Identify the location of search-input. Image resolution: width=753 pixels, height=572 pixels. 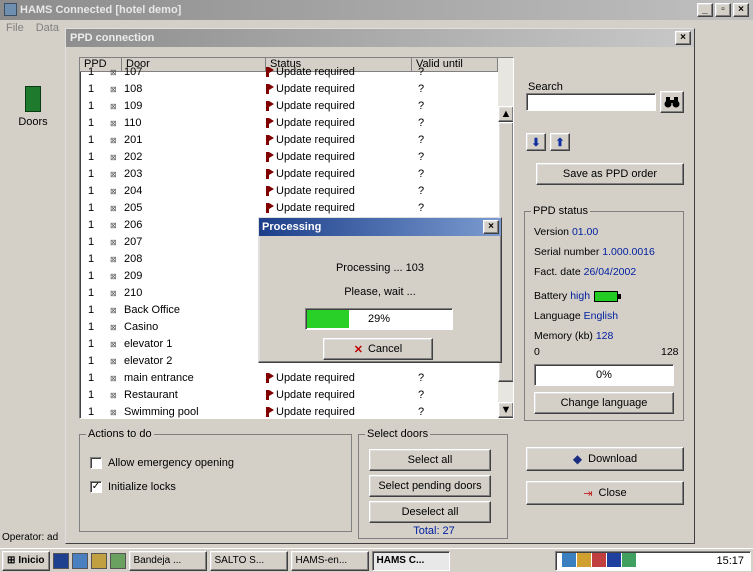
(591, 102).